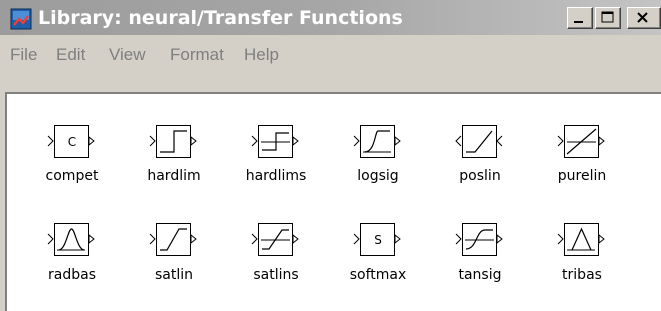 The height and width of the screenshot is (311, 661). I want to click on maximize-icon, so click(607, 17).